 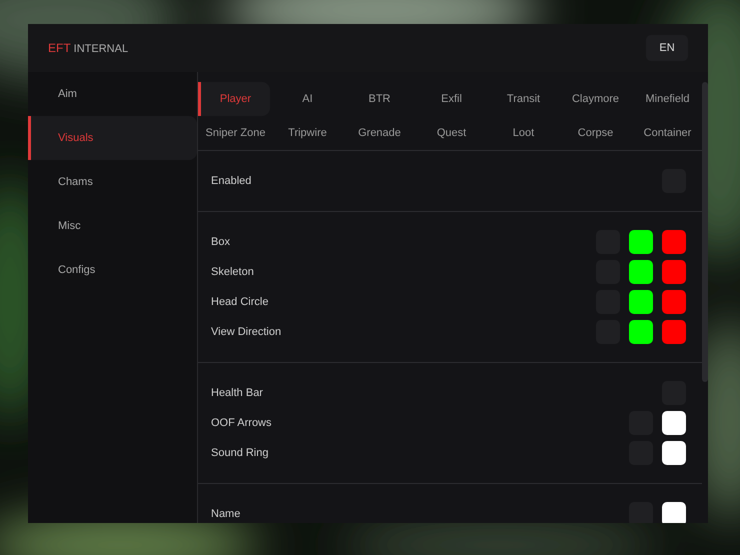 I want to click on sidebar-item: Misc, so click(x=112, y=226).